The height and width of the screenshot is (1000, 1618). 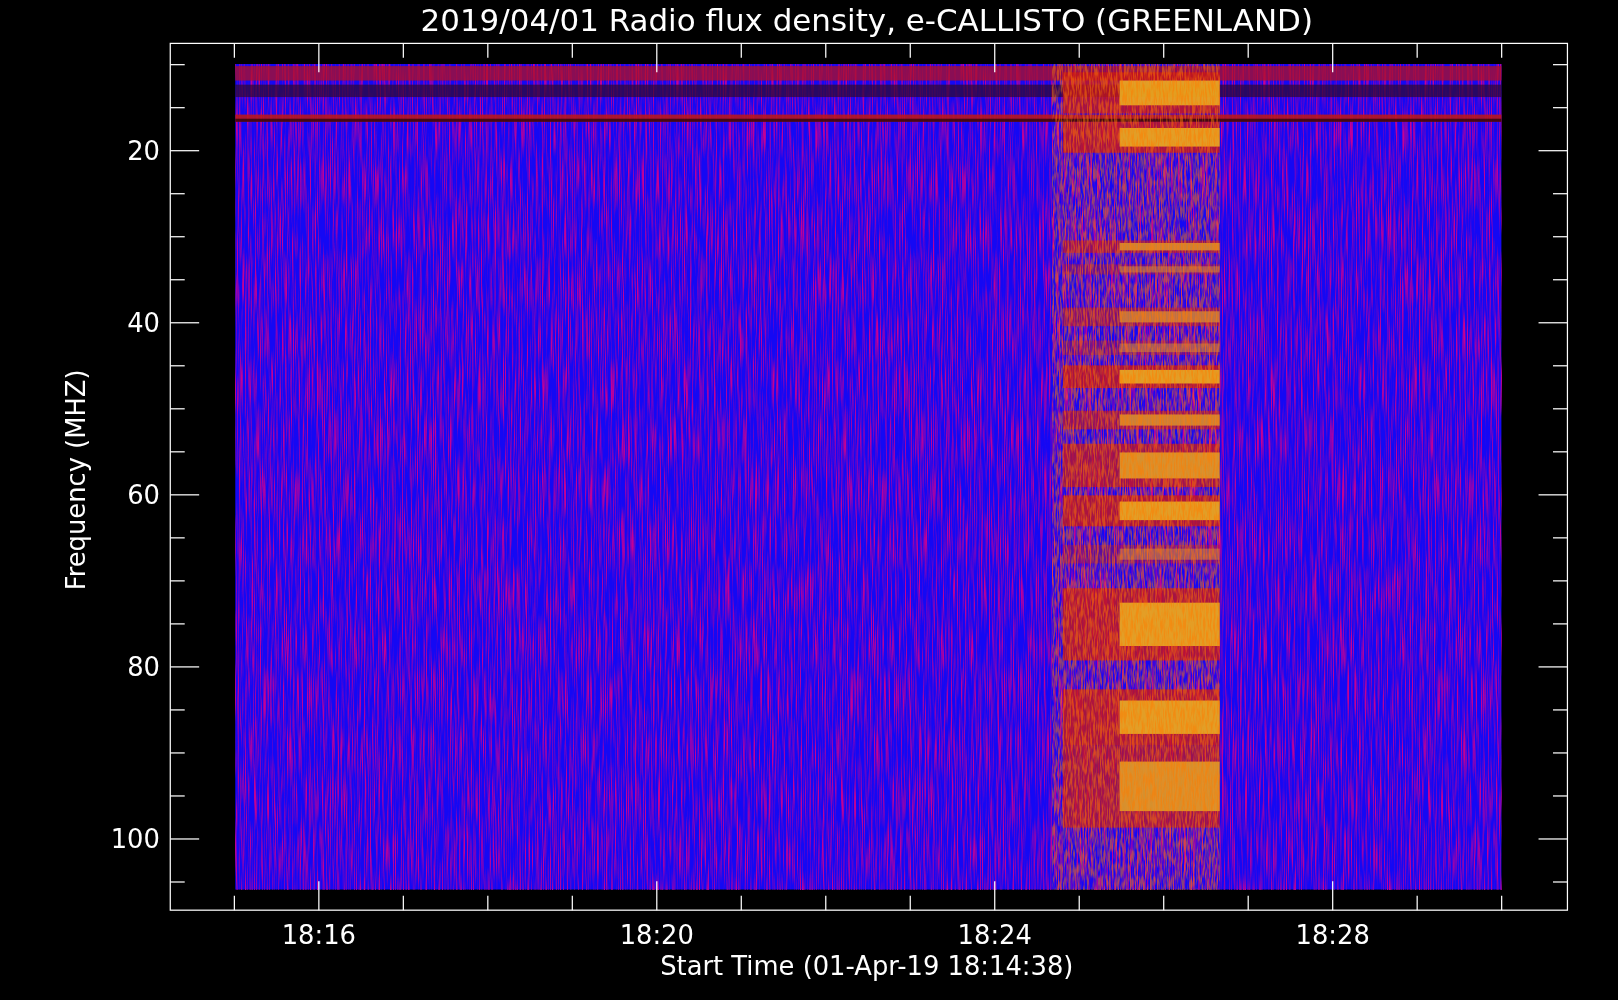 What do you see at coordinates (656, 935) in the screenshot?
I see `tick-label: 18:20` at bounding box center [656, 935].